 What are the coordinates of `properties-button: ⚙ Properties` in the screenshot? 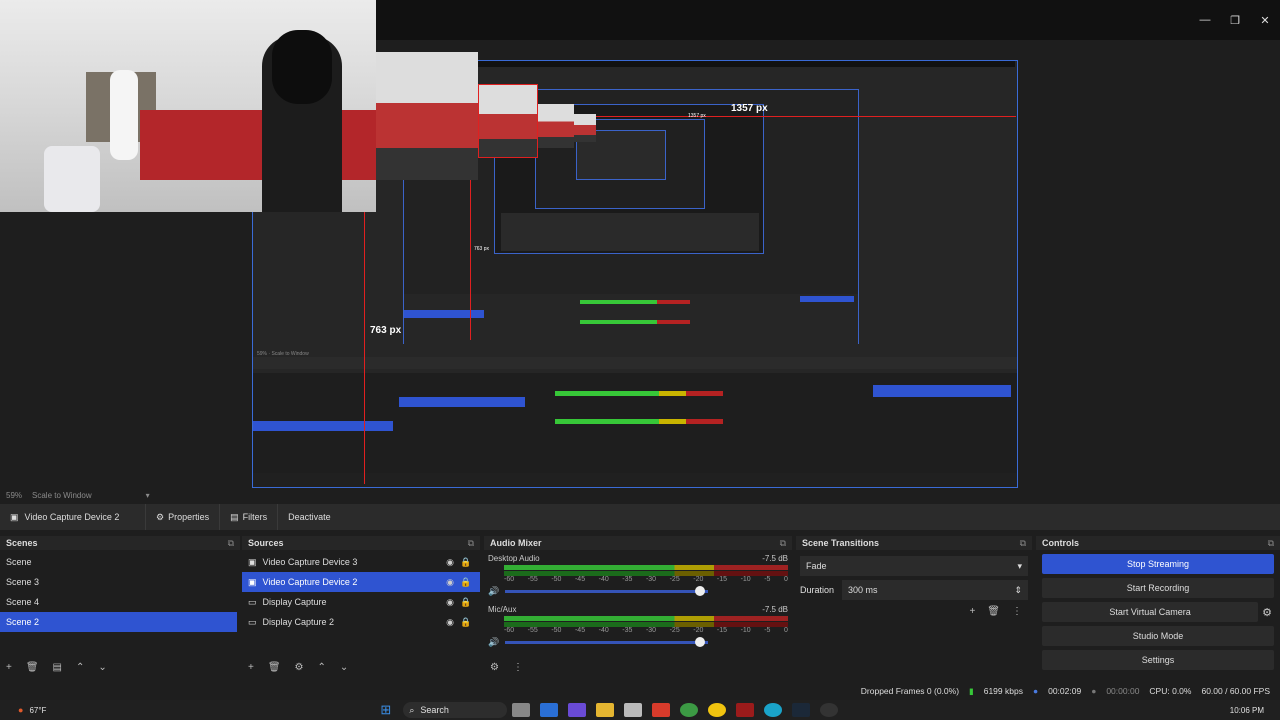 It's located at (182, 517).